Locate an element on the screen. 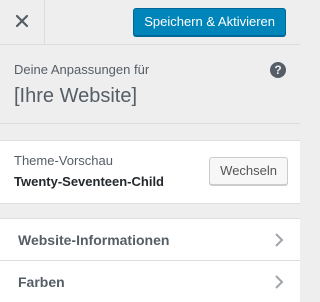 The height and width of the screenshot is (302, 320). help-icon: ? is located at coordinates (278, 70).